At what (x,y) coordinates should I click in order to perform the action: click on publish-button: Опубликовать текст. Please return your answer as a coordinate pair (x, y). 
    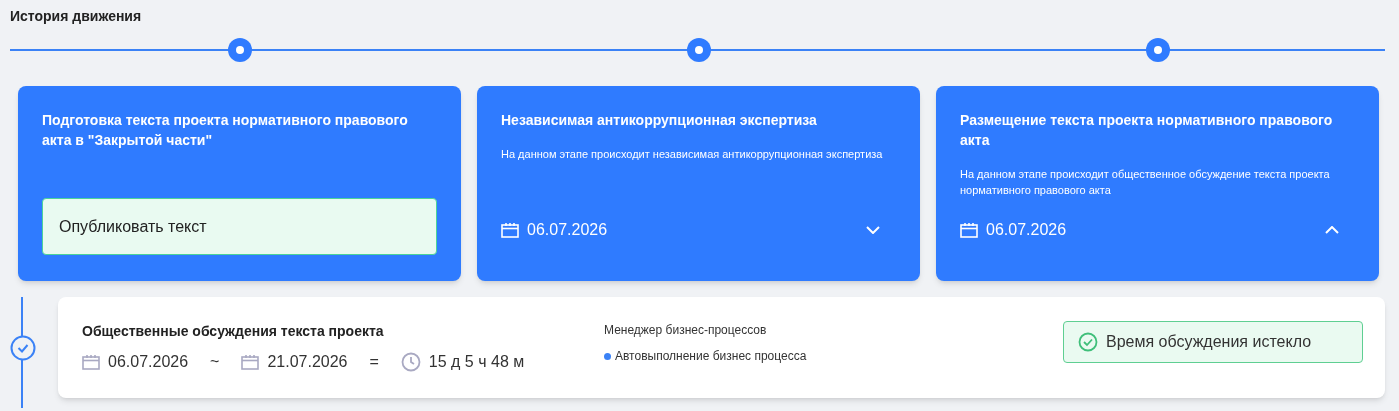
    Looking at the image, I should click on (239, 226).